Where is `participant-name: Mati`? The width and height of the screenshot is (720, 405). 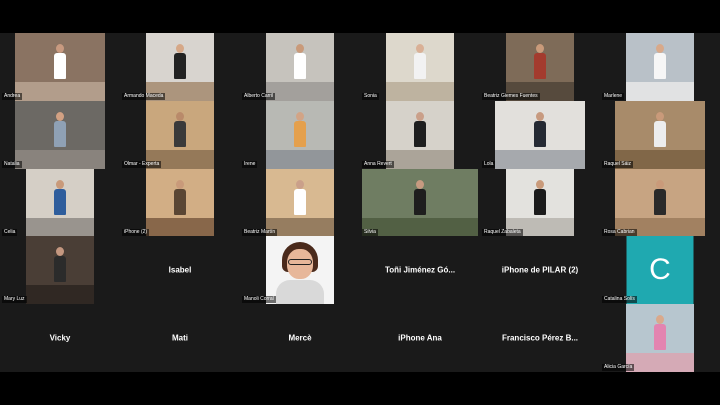
participant-name: Mati is located at coordinates (180, 338).